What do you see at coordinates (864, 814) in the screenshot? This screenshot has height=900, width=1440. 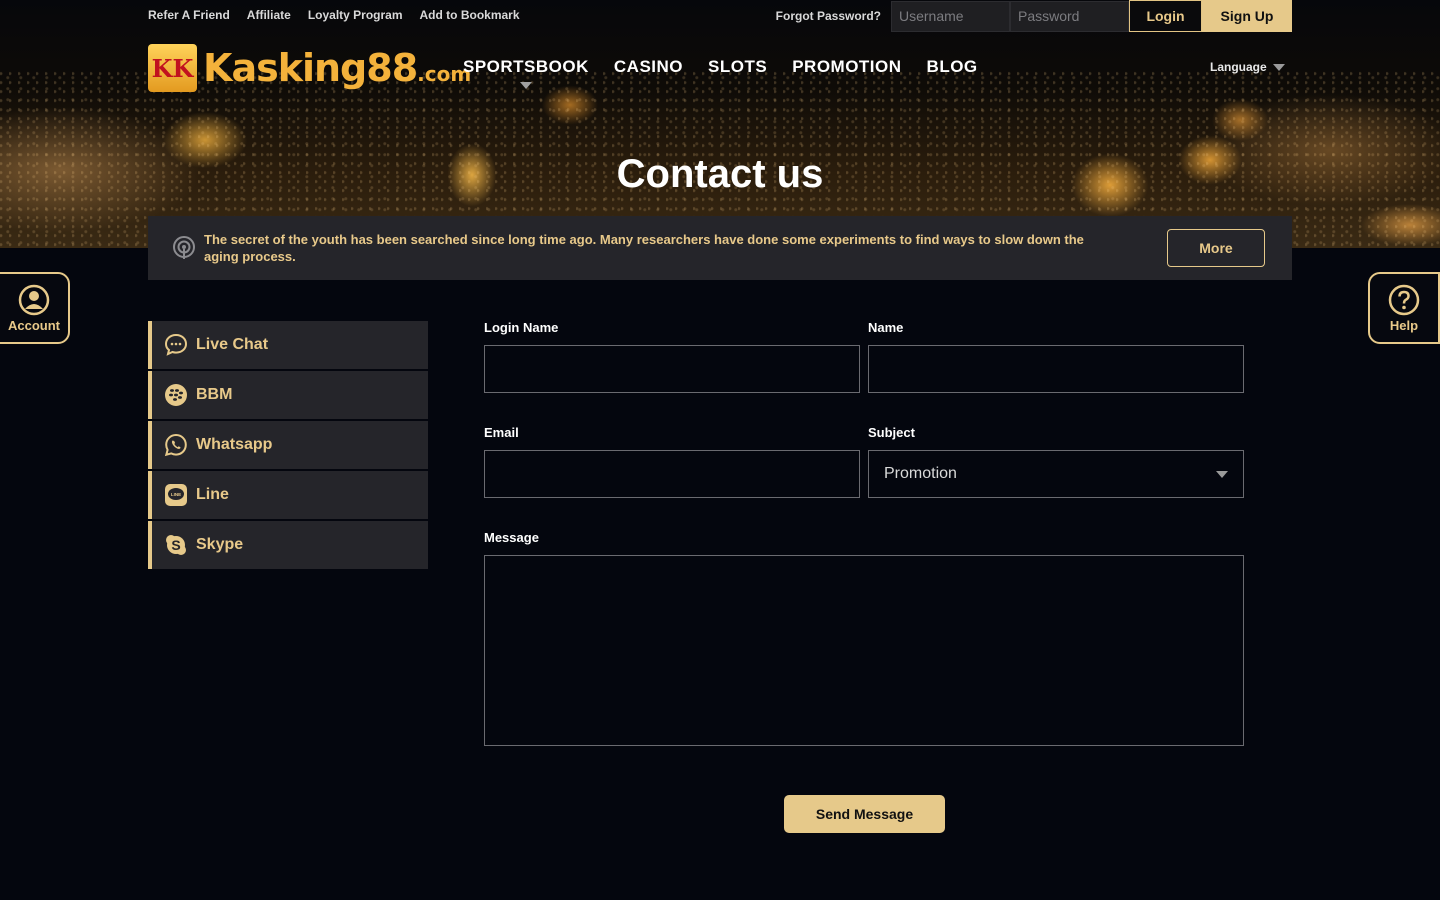 I see `send-message-button: Send Message` at bounding box center [864, 814].